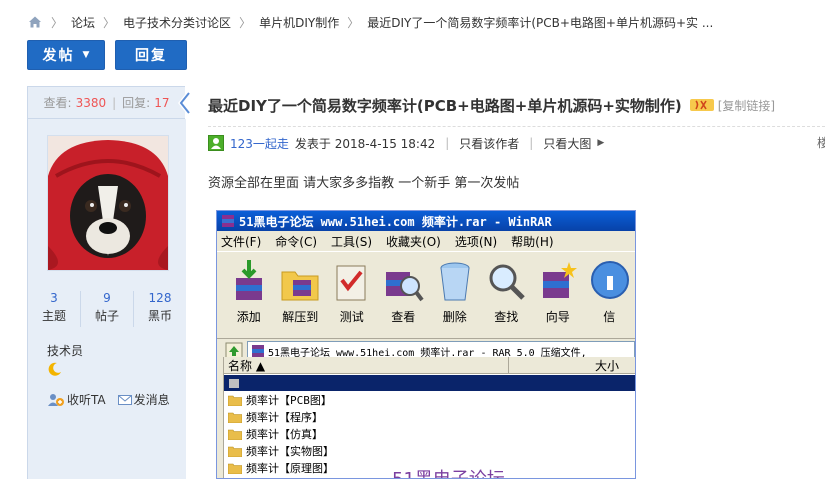  I want to click on column-size: 大小, so click(567, 365).